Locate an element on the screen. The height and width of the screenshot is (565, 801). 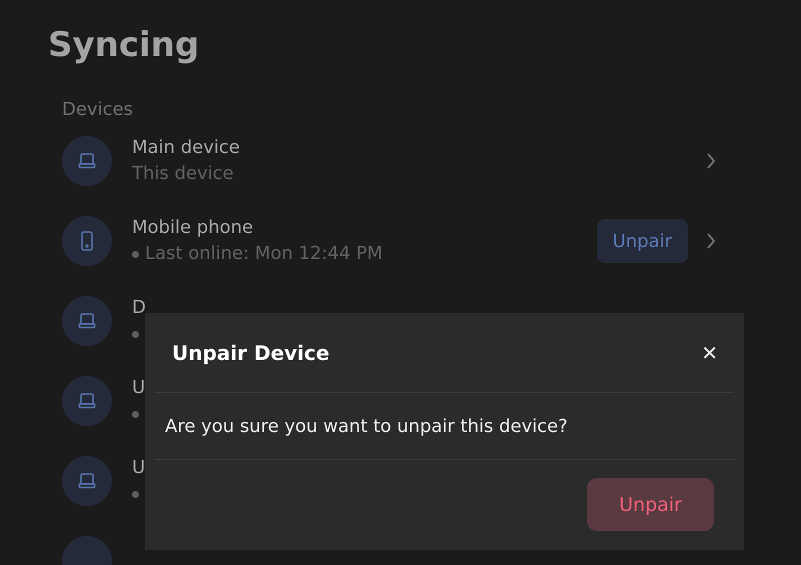
device-name: D is located at coordinates (139, 308).